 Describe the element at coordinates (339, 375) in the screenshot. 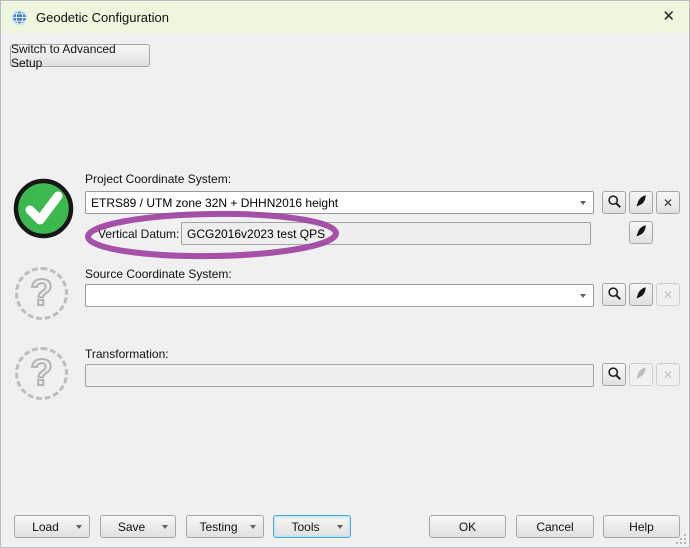

I see `transformation-field` at that location.